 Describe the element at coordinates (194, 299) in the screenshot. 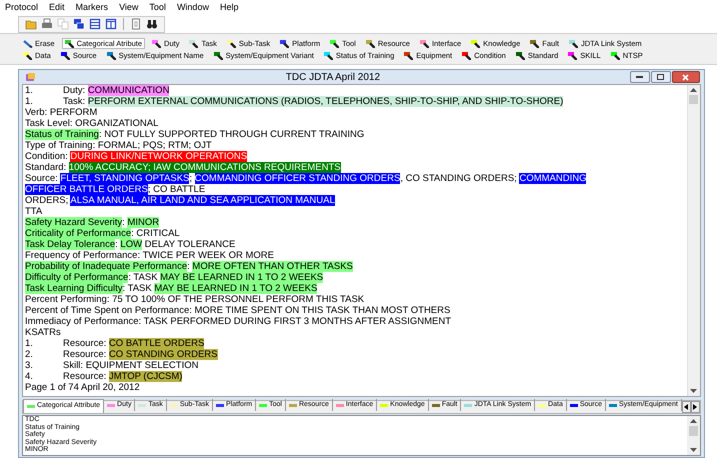

I see `text-line: Percent Performing: 75 TO 100% OF THE PERSONNEL PERFORM THIS TASK` at that location.